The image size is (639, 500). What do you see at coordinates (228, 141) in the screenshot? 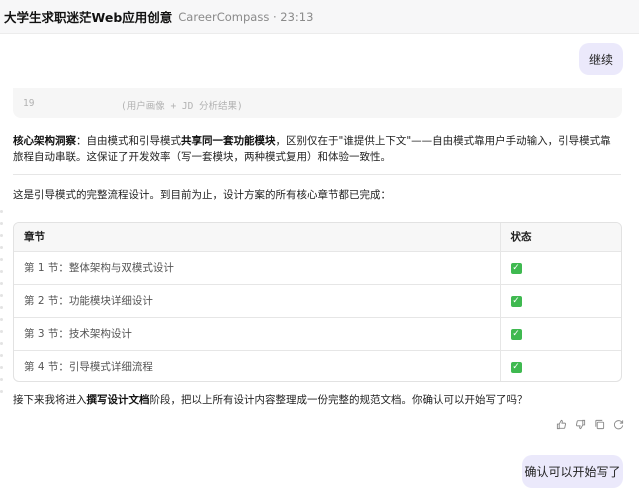
I see `insight-bold: 共享同一套功能模块` at bounding box center [228, 141].